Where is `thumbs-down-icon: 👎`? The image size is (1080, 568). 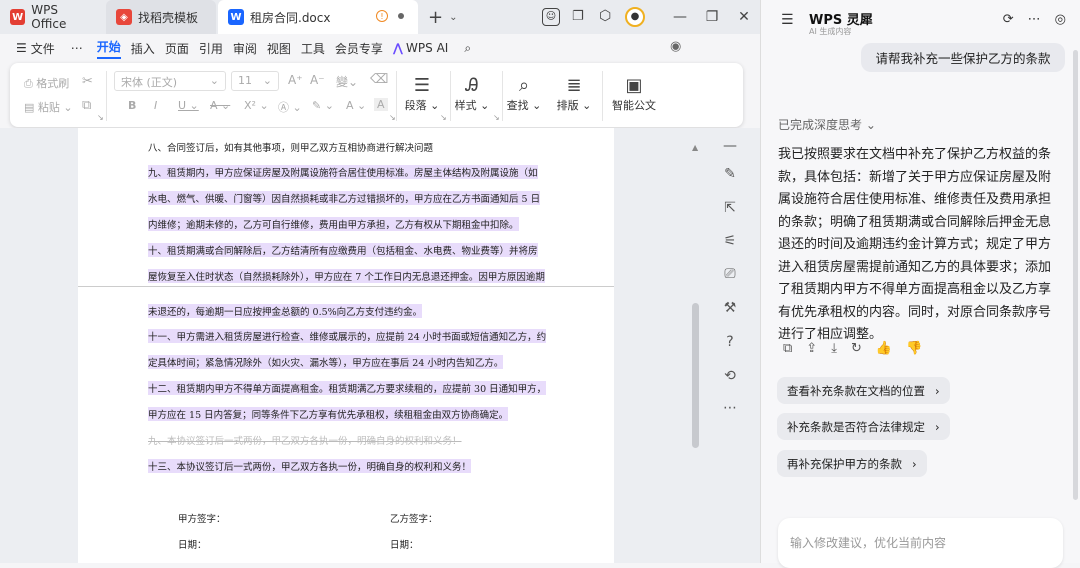
thumbs-down-icon: 👎 is located at coordinates (914, 348).